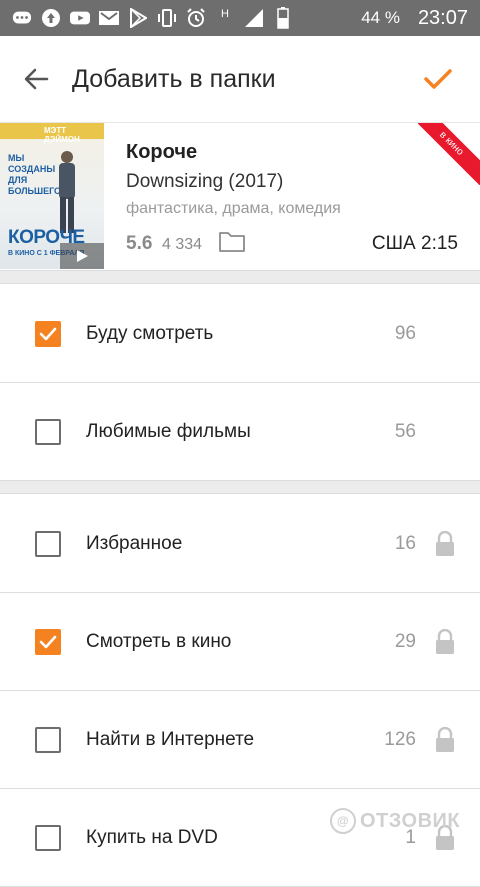  I want to click on network-h-icon: H, so click(225, 14).